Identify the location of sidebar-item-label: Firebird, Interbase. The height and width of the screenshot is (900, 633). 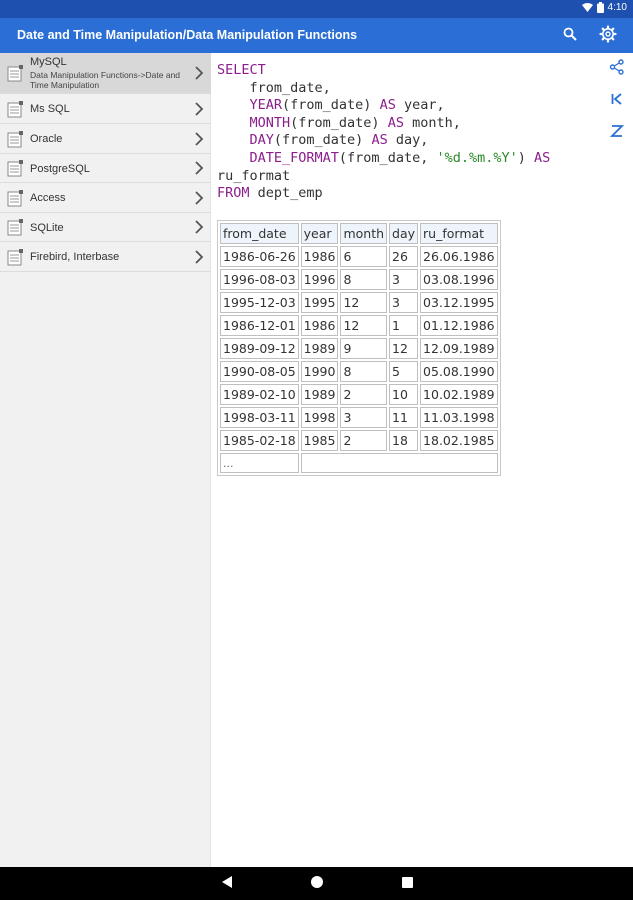
(75, 257).